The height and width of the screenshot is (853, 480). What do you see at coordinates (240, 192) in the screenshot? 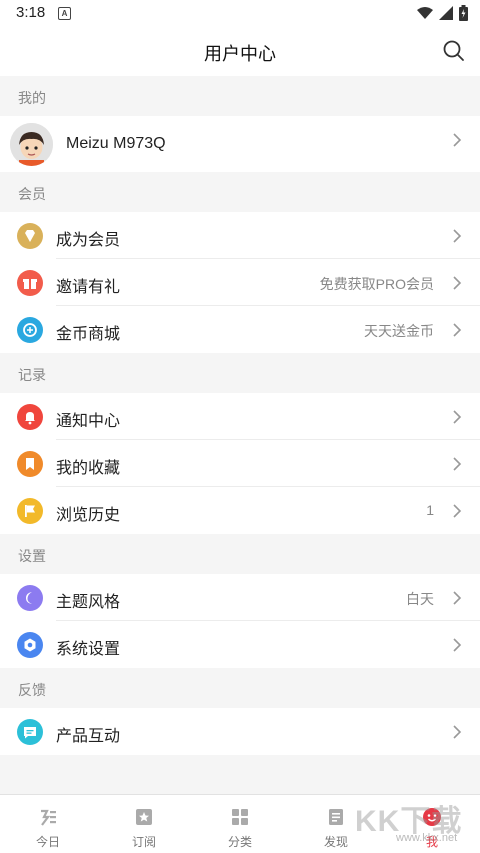
I see `section-member: 会员` at bounding box center [240, 192].